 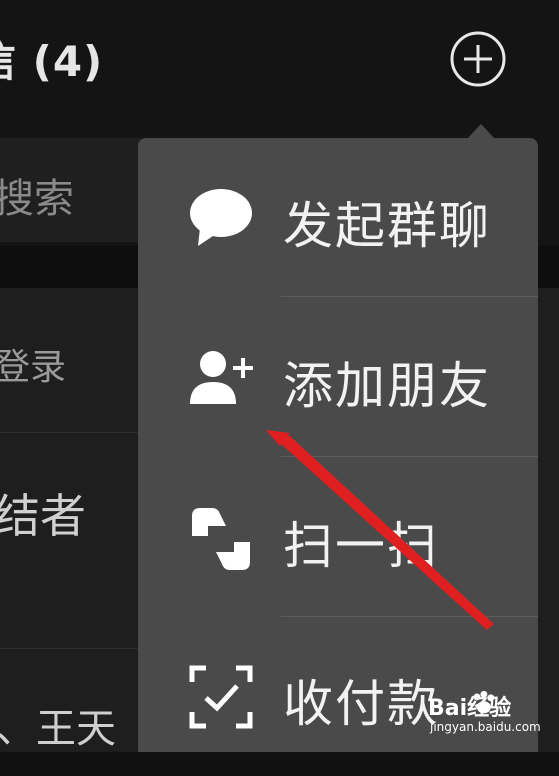 I want to click on plus-circle-icon, so click(x=478, y=59).